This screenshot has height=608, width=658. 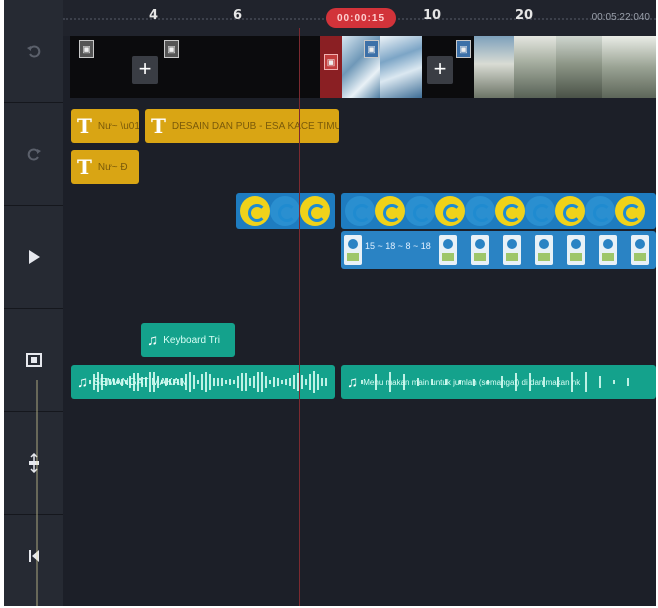 What do you see at coordinates (238, 15) in the screenshot?
I see `tick-label: 6` at bounding box center [238, 15].